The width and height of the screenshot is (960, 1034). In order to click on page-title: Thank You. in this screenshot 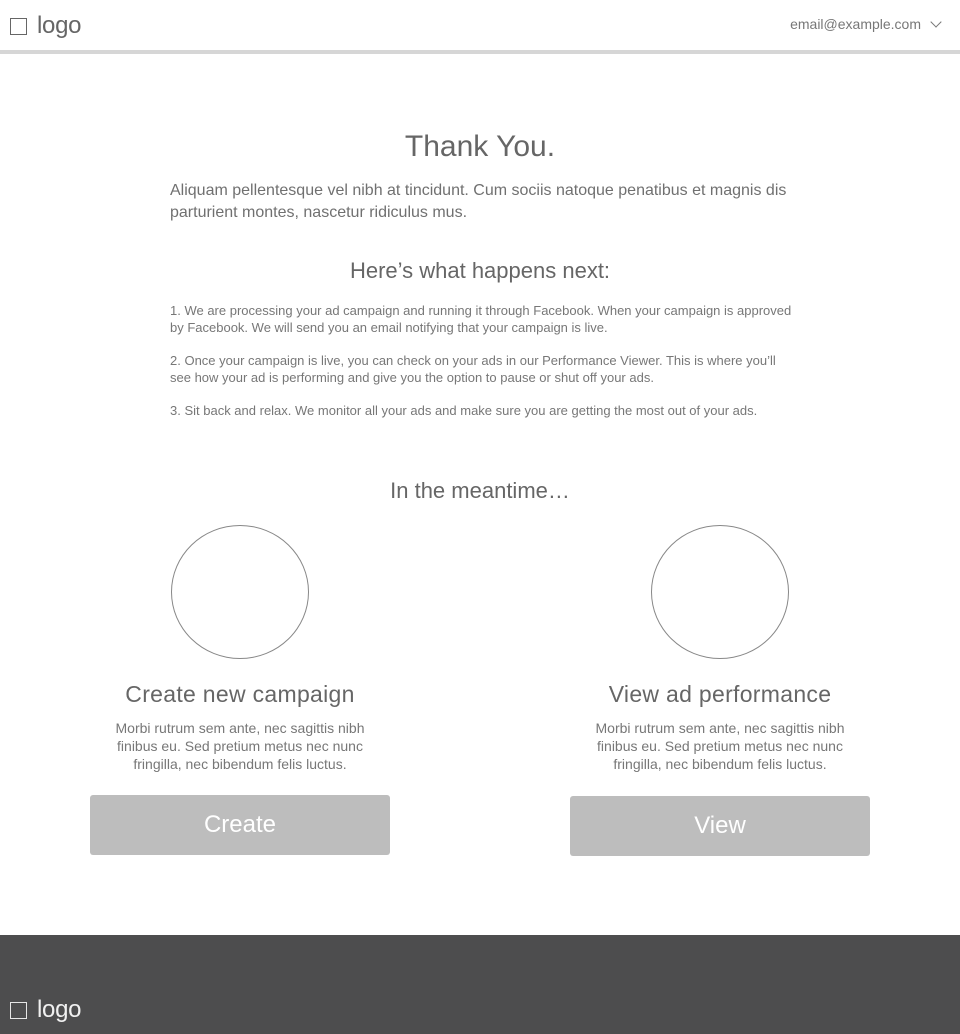, I will do `click(480, 146)`.